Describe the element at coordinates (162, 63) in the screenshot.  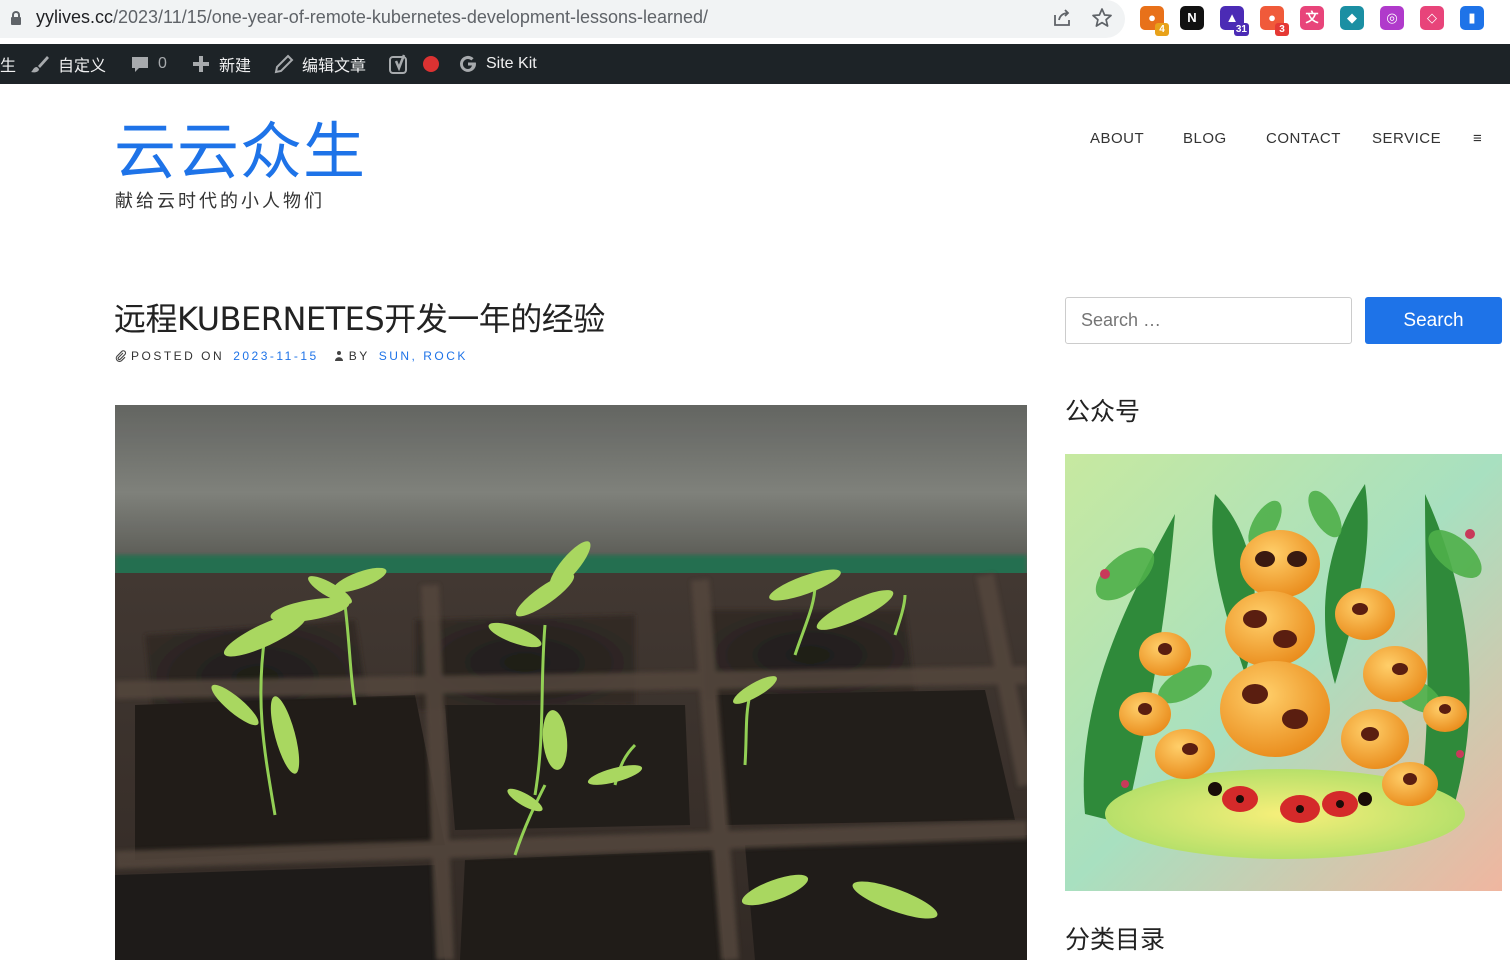
I see `comments-count: 0` at that location.